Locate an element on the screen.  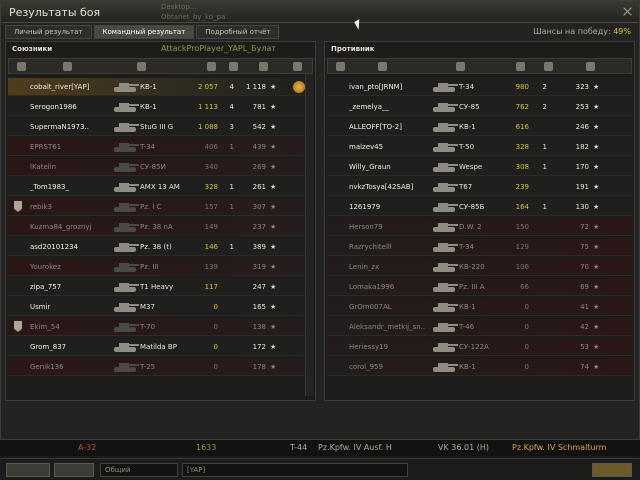
tab-team: Командный результат is located at coordinates (144, 32).